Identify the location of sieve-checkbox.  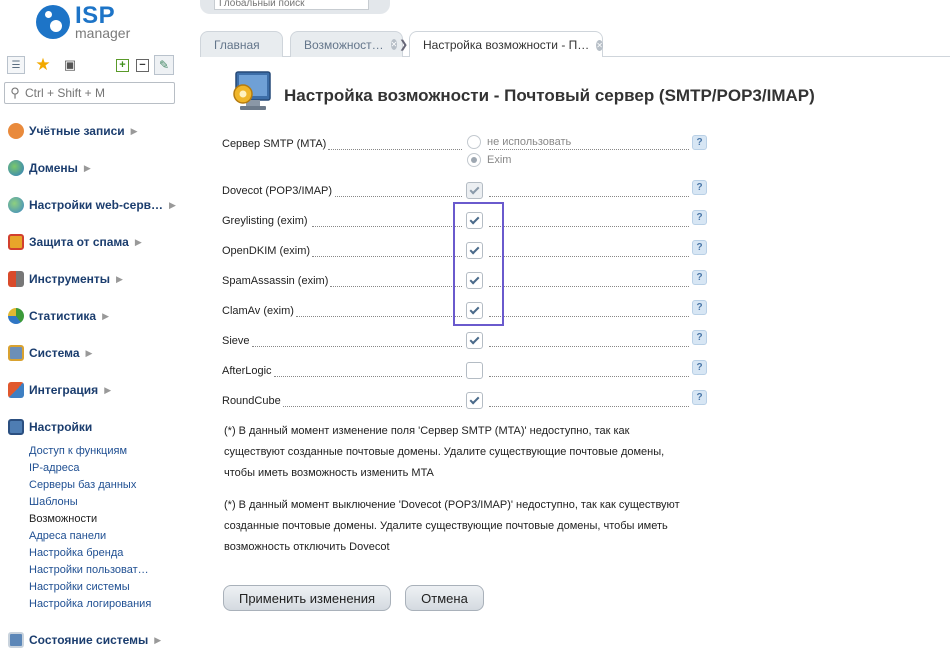
(474, 340).